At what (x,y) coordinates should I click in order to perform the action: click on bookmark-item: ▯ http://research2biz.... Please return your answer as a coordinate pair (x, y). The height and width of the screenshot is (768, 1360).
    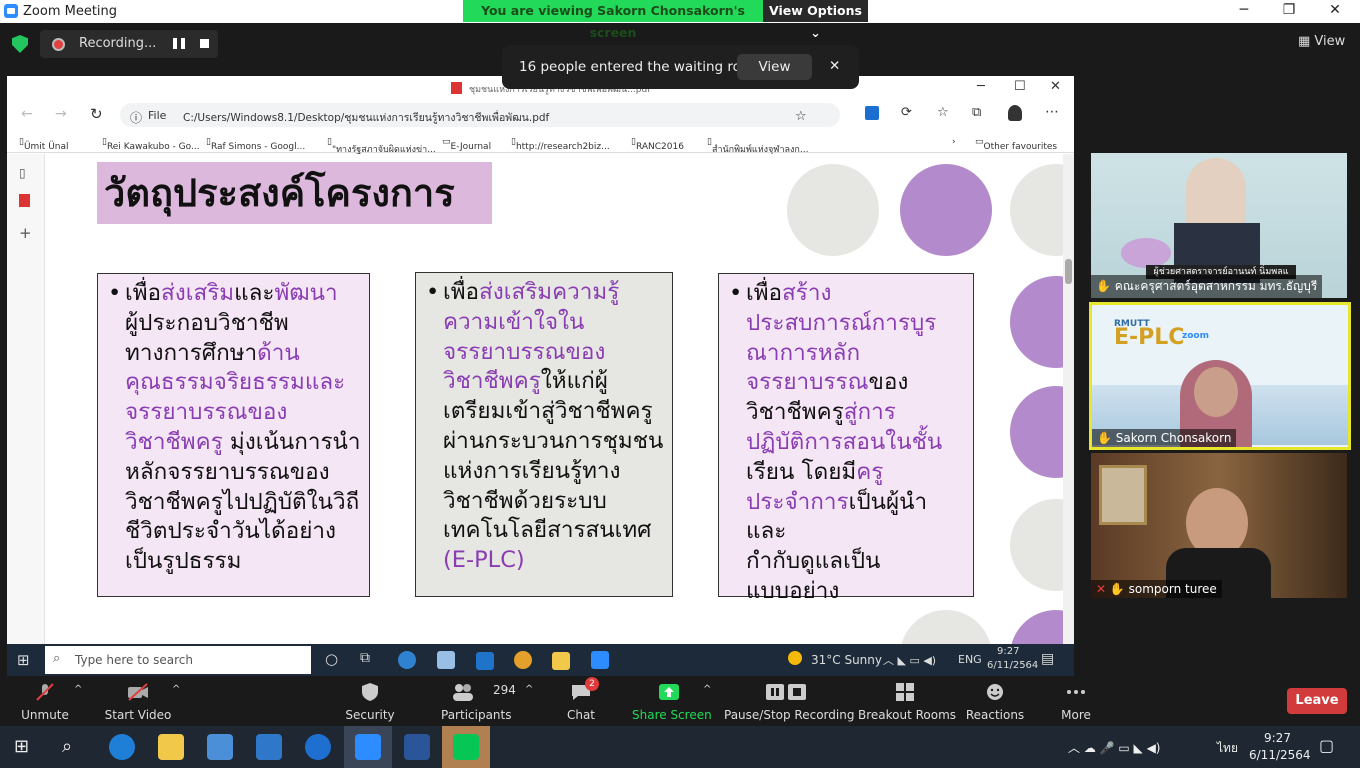
    Looking at the image, I should click on (560, 144).